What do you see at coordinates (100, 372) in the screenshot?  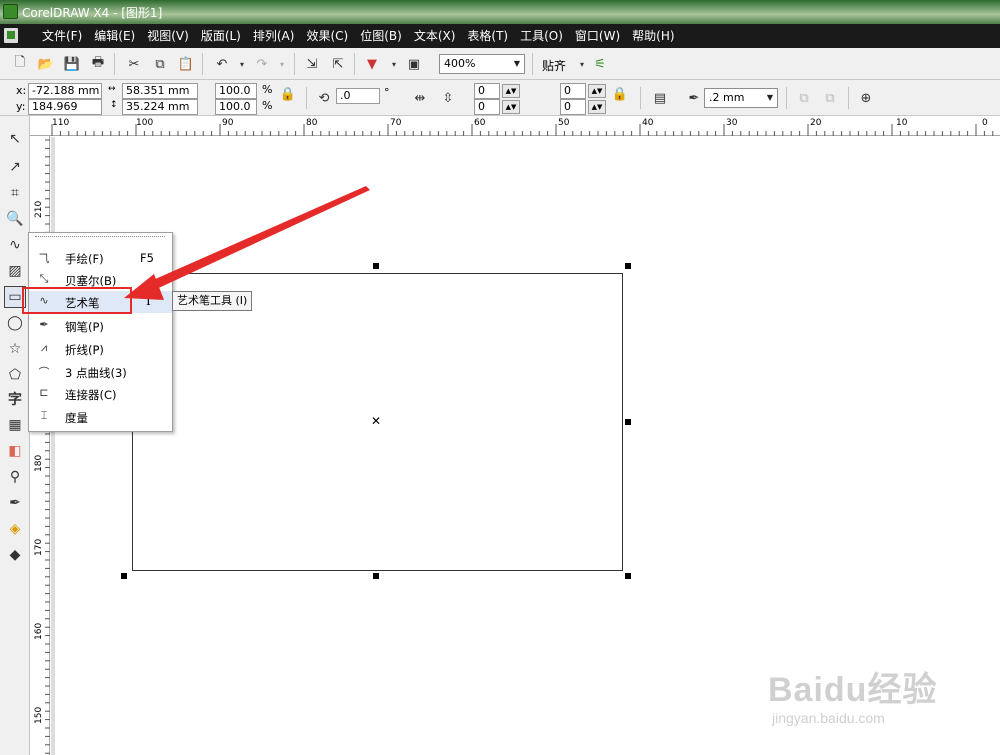 I see `flyout-item-3-point-curve: ⌒ 3 点曲线(3)` at bounding box center [100, 372].